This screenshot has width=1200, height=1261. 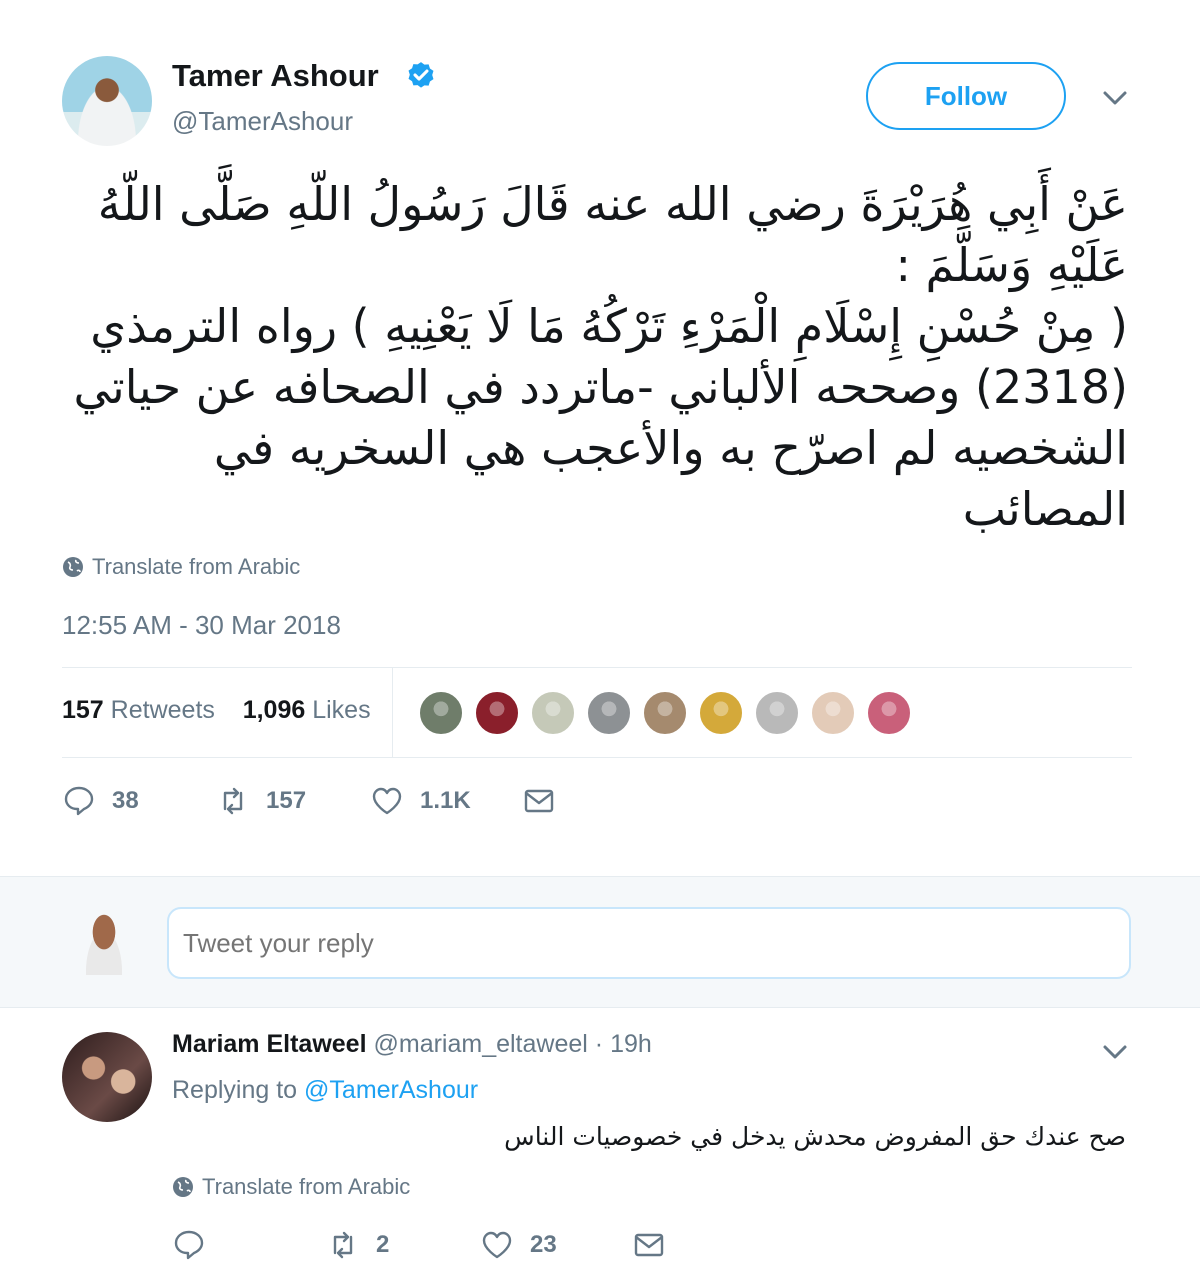 I want to click on like-count: 1.1K, so click(x=445, y=800).